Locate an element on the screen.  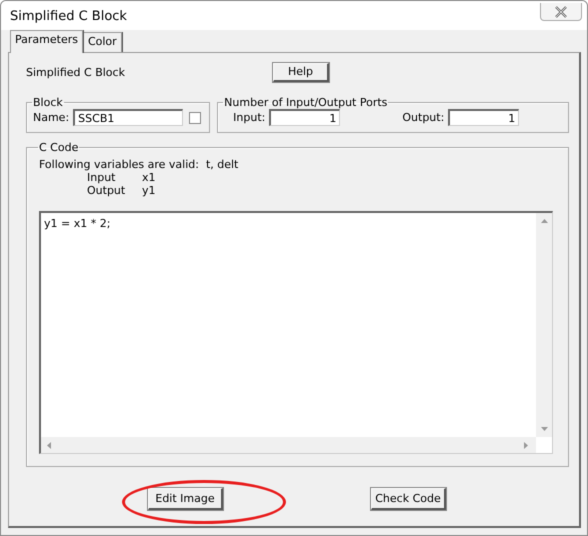
name-field: SSCB1 is located at coordinates (128, 117).